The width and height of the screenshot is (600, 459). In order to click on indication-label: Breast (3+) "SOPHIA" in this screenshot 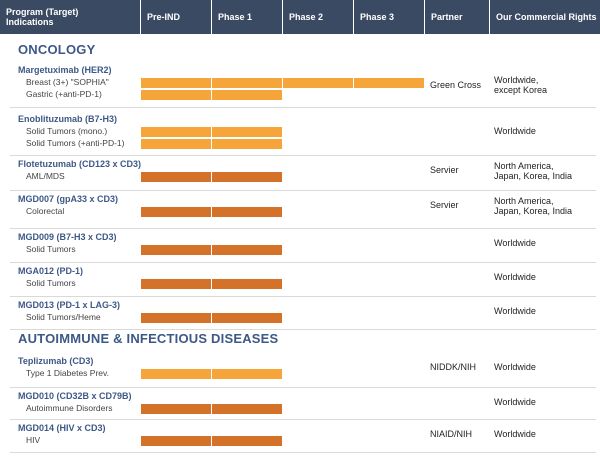, I will do `click(67, 82)`.